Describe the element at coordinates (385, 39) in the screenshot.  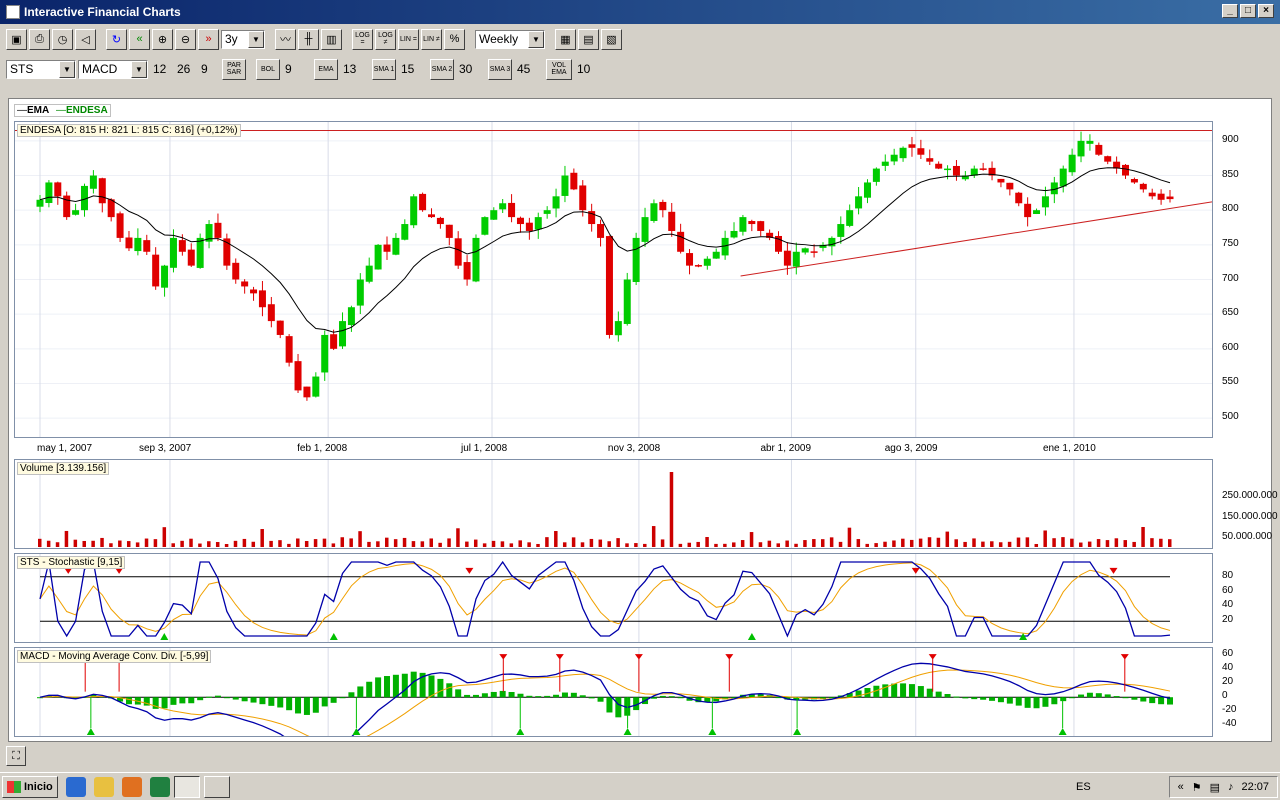
I see `log-notequal-button: LOG ≠` at that location.